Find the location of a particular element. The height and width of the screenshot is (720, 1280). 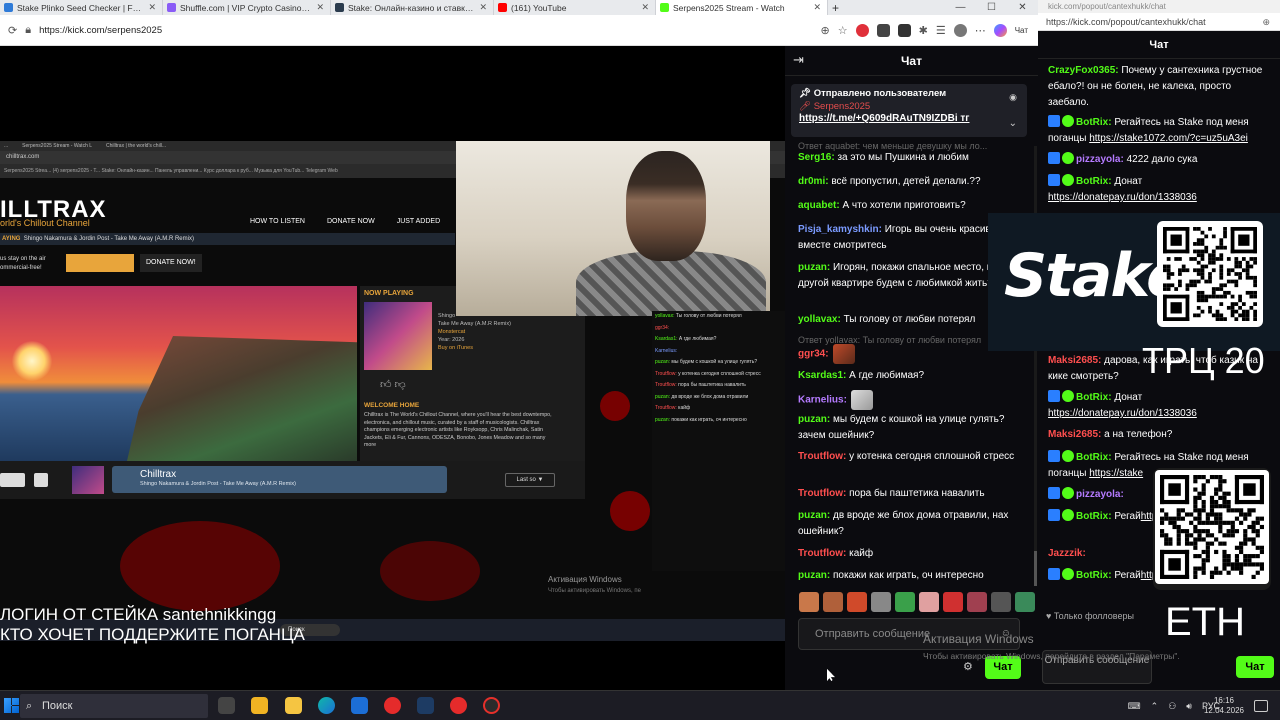

popout-send-button: Чат is located at coordinates (1255, 667).